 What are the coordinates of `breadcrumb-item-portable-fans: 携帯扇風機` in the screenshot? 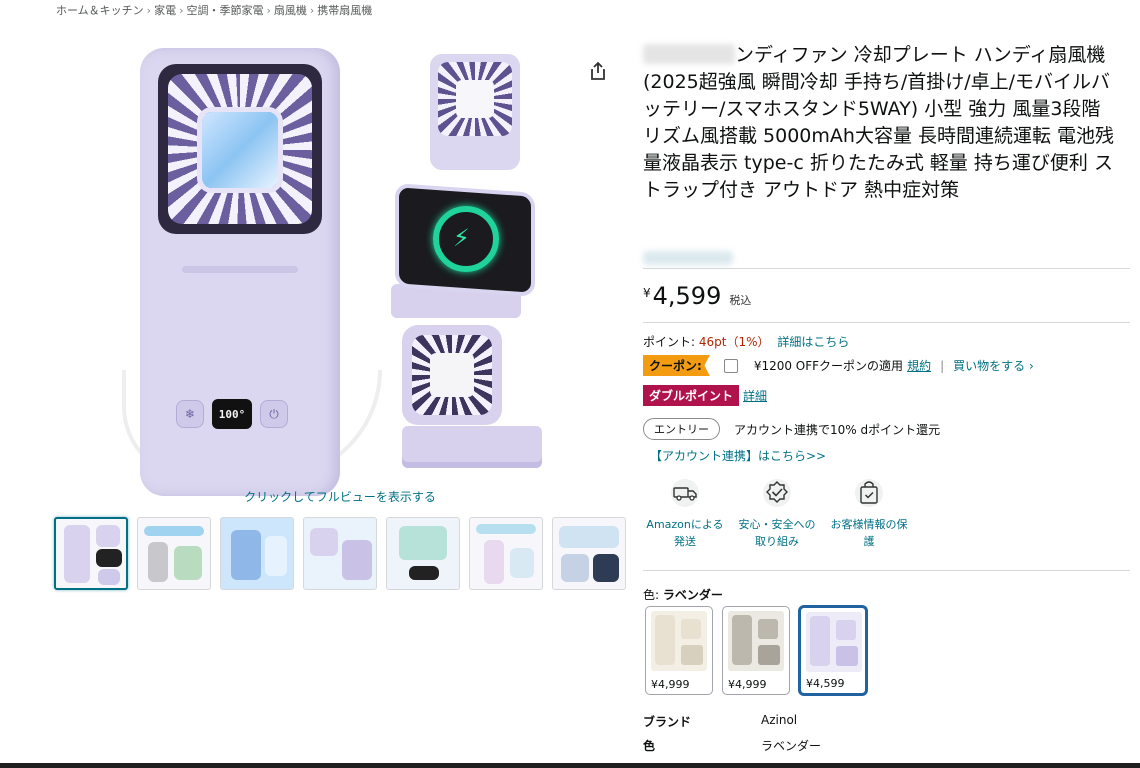 It's located at (344, 10).